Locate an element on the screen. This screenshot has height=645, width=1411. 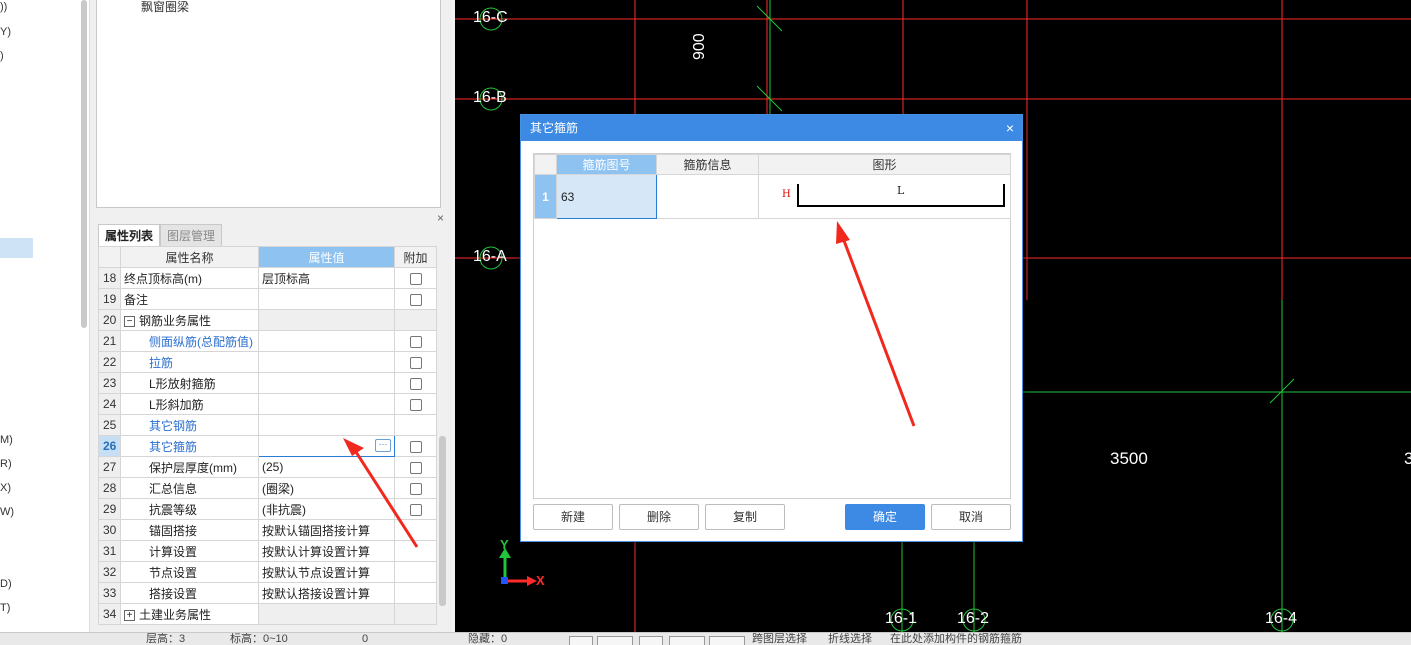
new-button: 新建 is located at coordinates (573, 517).